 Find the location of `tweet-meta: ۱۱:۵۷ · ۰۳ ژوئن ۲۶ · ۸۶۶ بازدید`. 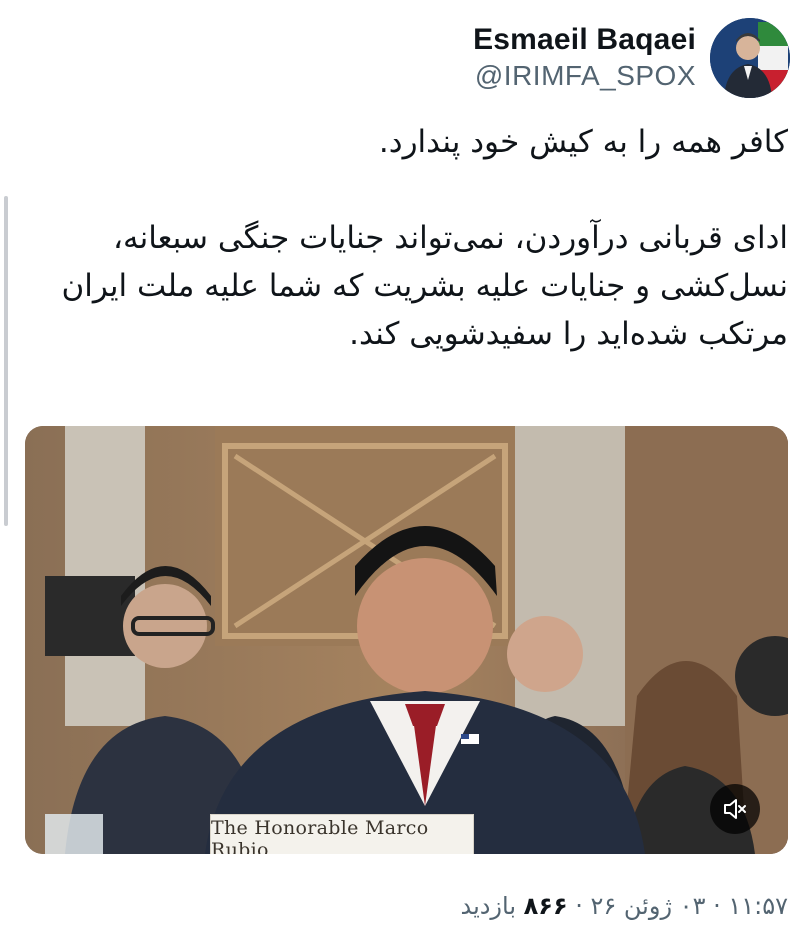

tweet-meta: ۱۱:۵۷ · ۰۳ ژوئن ۲۶ · ۸۶۶ بازدید is located at coordinates (624, 906).